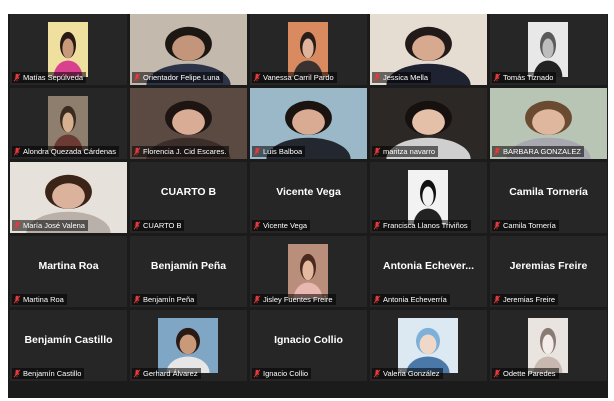 The width and height of the screenshot is (614, 401). What do you see at coordinates (68, 340) in the screenshot?
I see `participant-display-name: Benjamín Castillo` at bounding box center [68, 340].